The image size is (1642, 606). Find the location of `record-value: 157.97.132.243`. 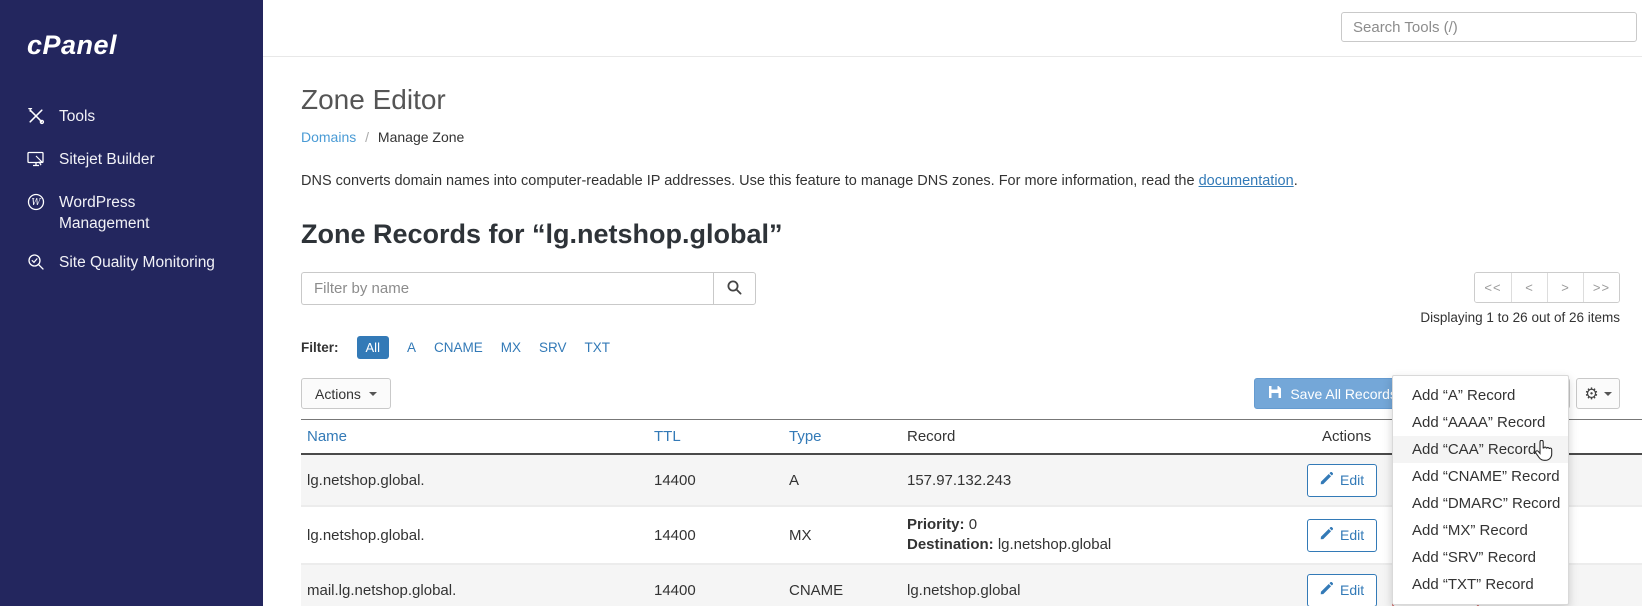

record-value: 157.97.132.243 is located at coordinates (959, 480).